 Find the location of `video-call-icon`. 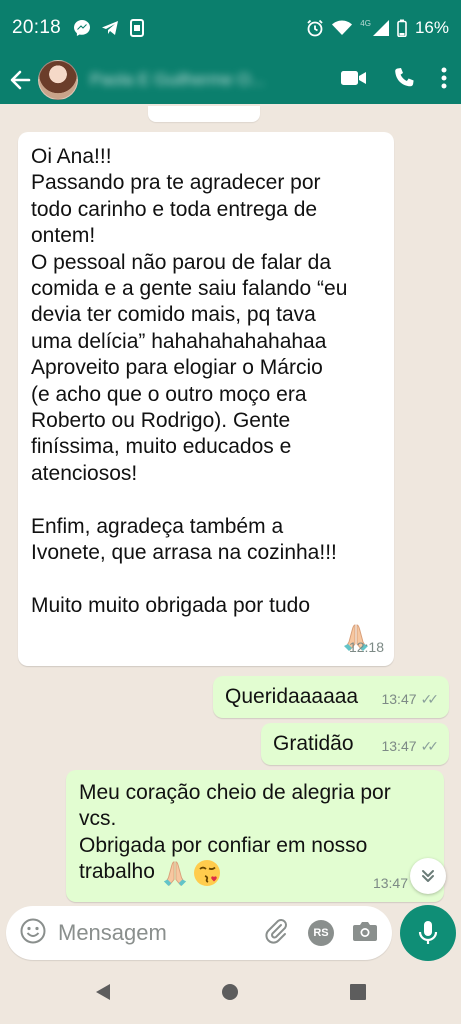

video-call-icon is located at coordinates (354, 80).